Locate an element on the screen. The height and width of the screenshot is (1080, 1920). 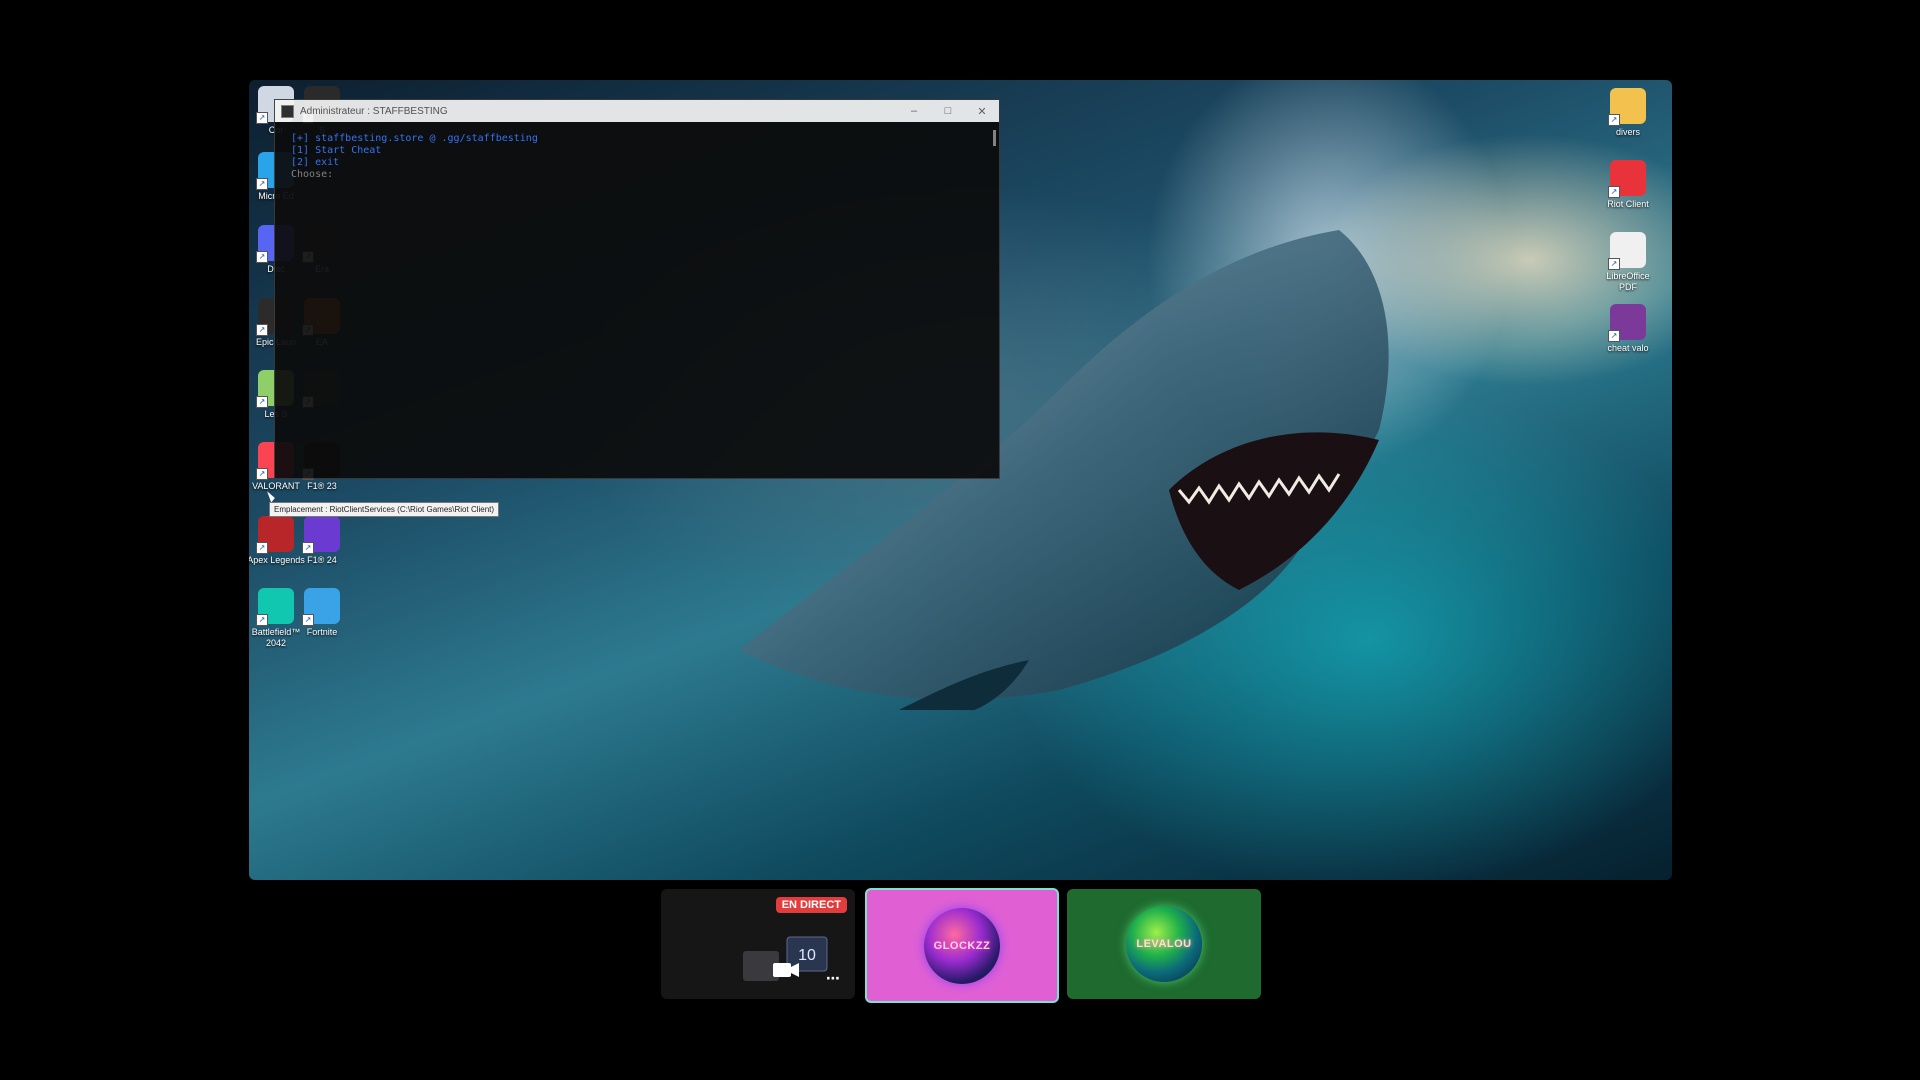
tile-glockzz: GLOCKZZ is located at coordinates (962, 945).